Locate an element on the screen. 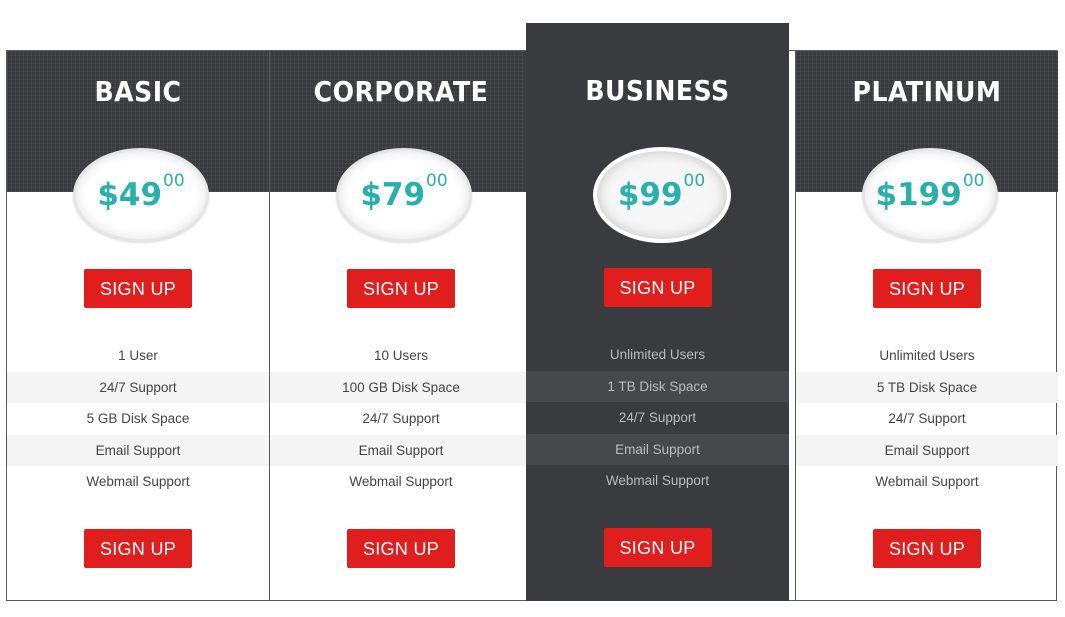 The image size is (1065, 617). price-amount: $79 is located at coordinates (393, 195).